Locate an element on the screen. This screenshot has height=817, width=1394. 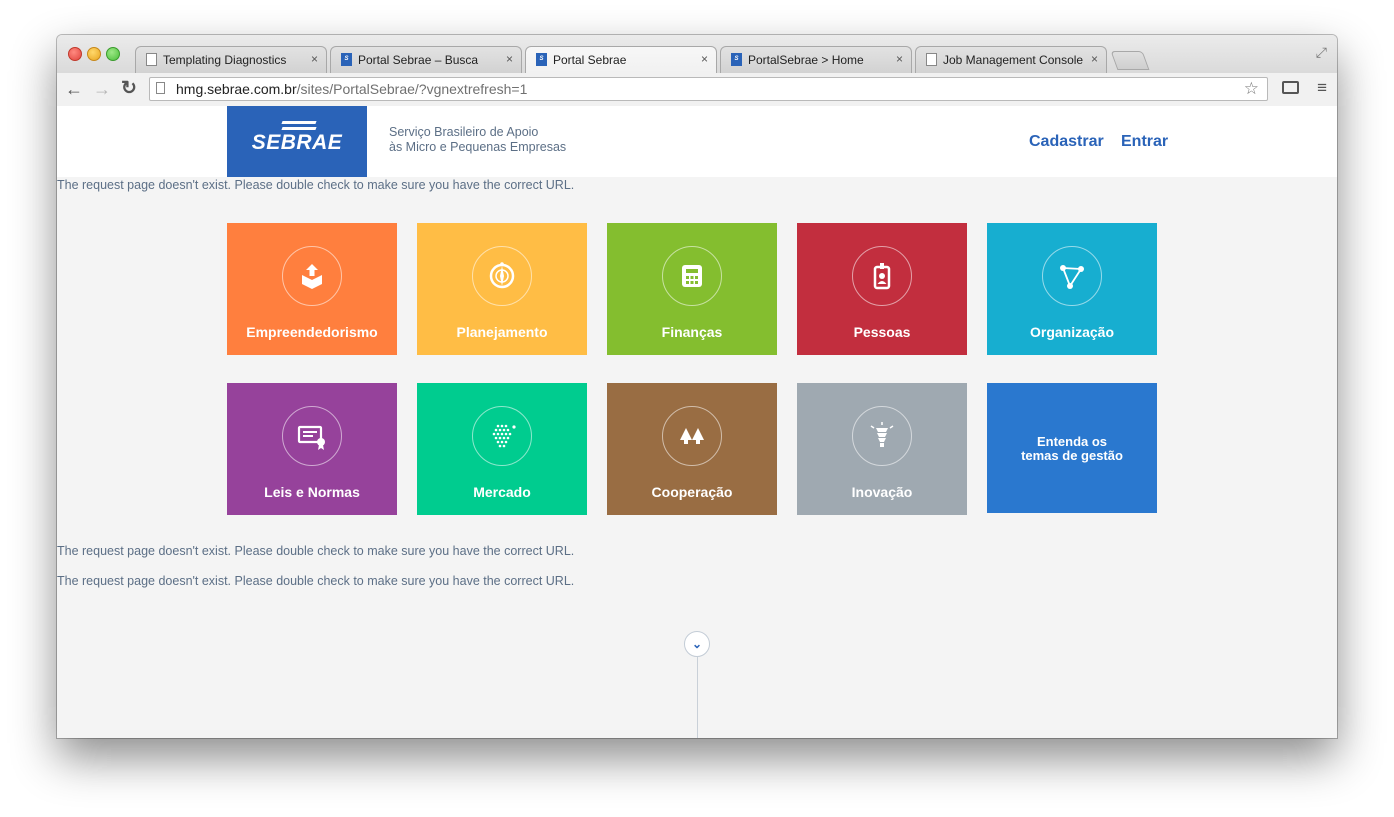
tab-portalsebrae-home: S PortalSebrae > Home × is located at coordinates (816, 59).